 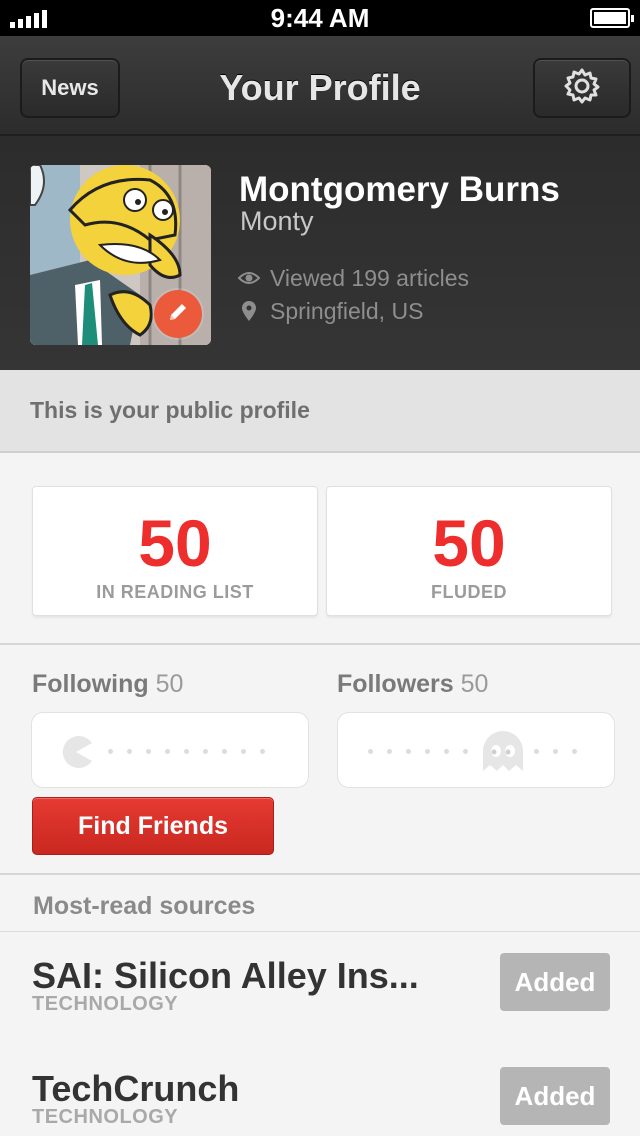 I want to click on page-title: Your Profile, so click(x=320, y=87).